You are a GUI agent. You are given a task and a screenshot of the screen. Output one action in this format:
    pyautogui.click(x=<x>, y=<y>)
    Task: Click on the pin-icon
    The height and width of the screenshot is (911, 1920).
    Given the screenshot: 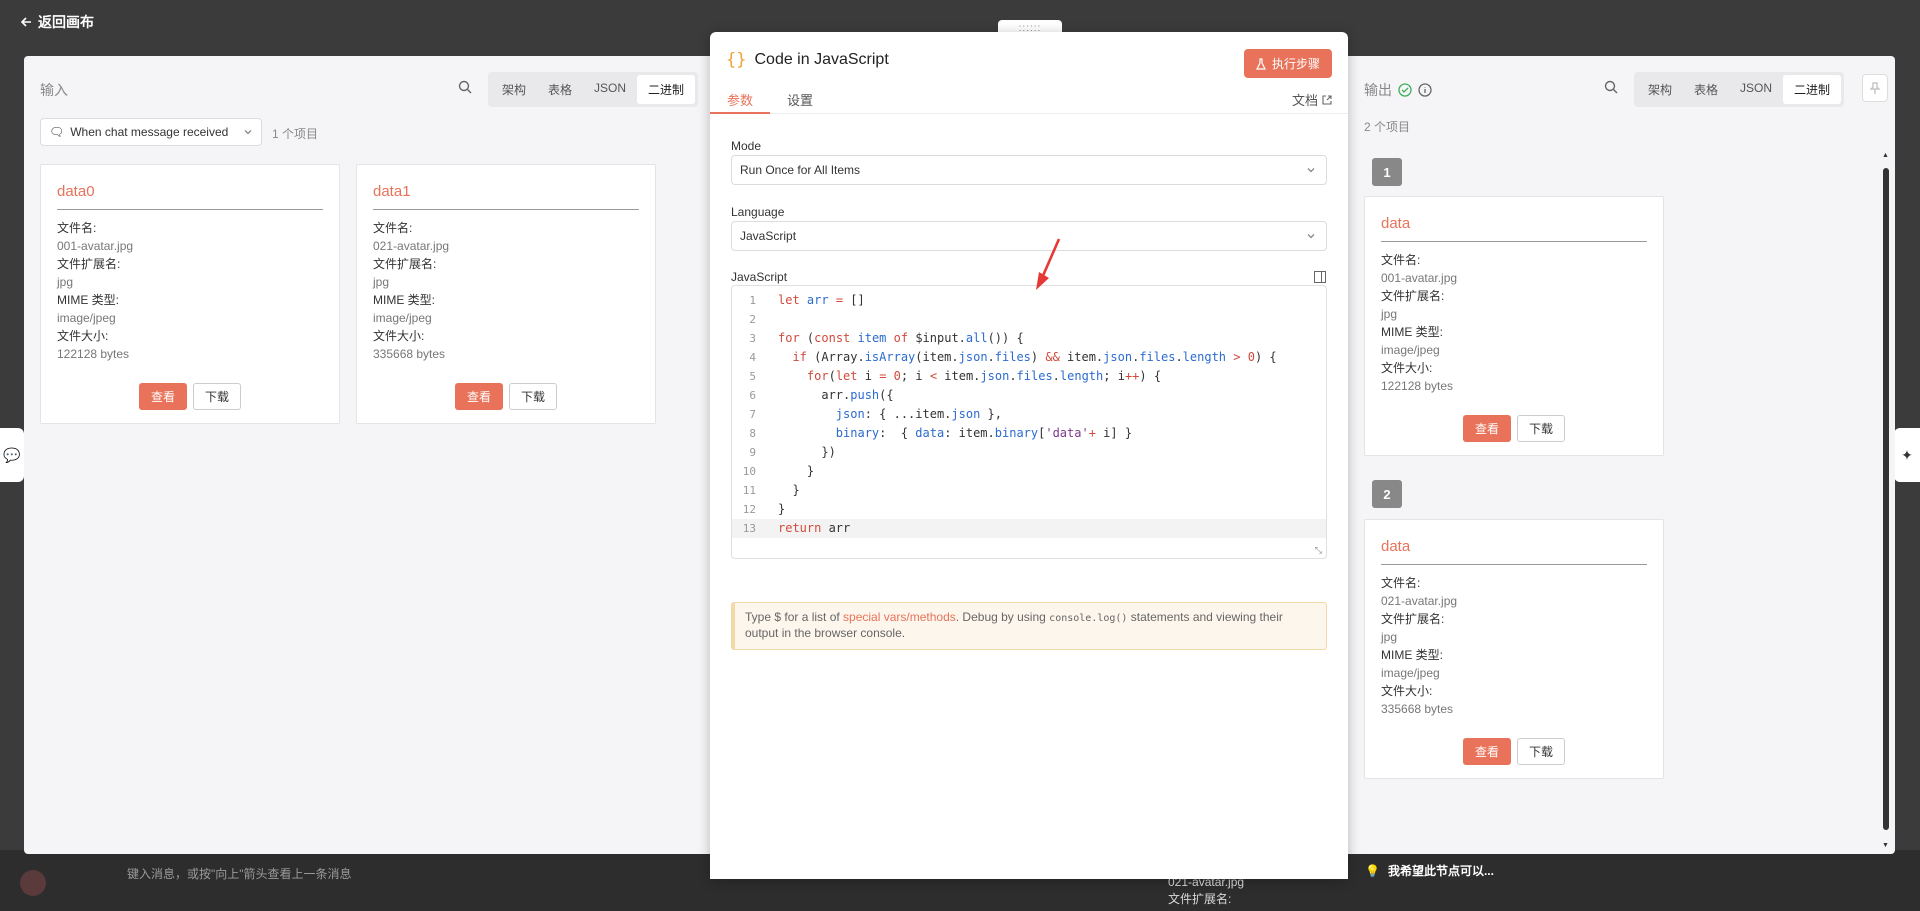 What is the action you would take?
    pyautogui.click(x=1875, y=88)
    